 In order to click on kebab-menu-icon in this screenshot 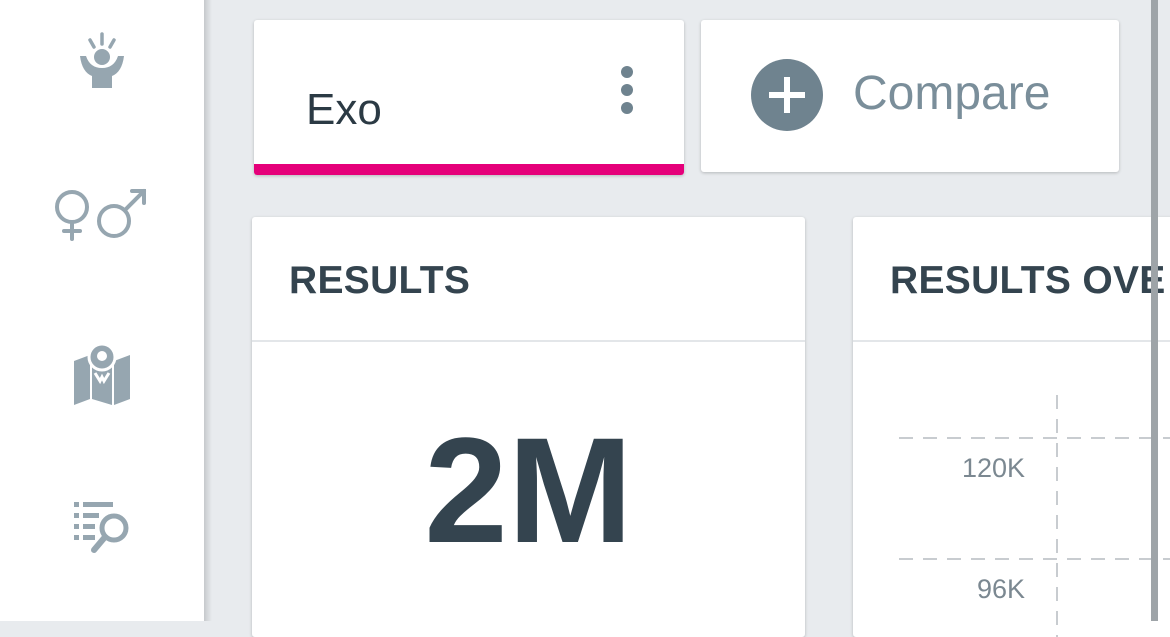, I will do `click(627, 95)`.